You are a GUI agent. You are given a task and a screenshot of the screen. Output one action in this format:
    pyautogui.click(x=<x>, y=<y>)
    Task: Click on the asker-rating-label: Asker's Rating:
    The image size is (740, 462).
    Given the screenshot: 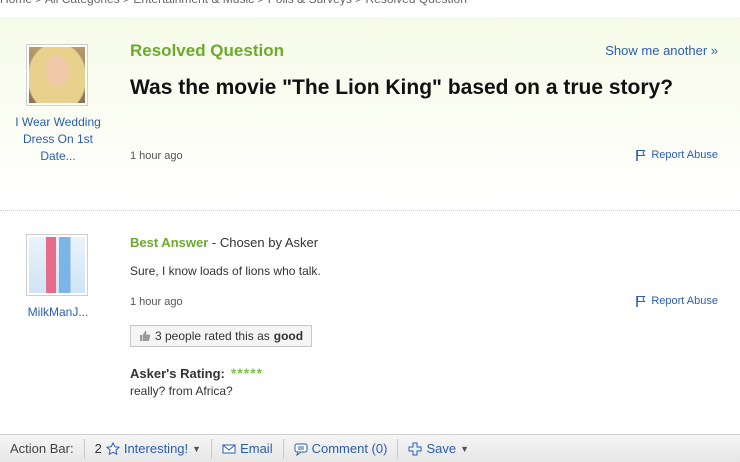 What is the action you would take?
    pyautogui.click(x=177, y=373)
    